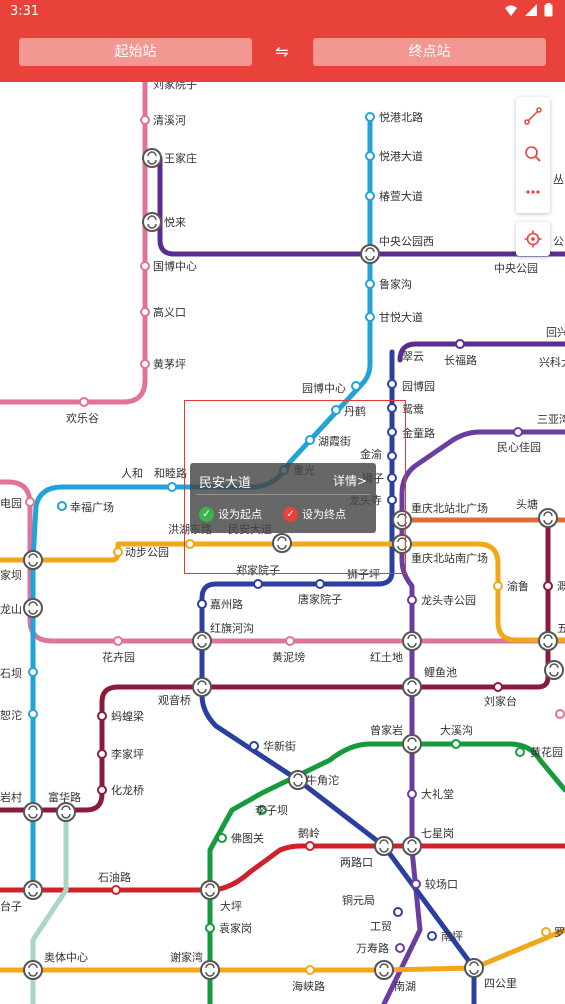 The height and width of the screenshot is (1004, 565). What do you see at coordinates (548, 10) in the screenshot?
I see `battery-icon` at bounding box center [548, 10].